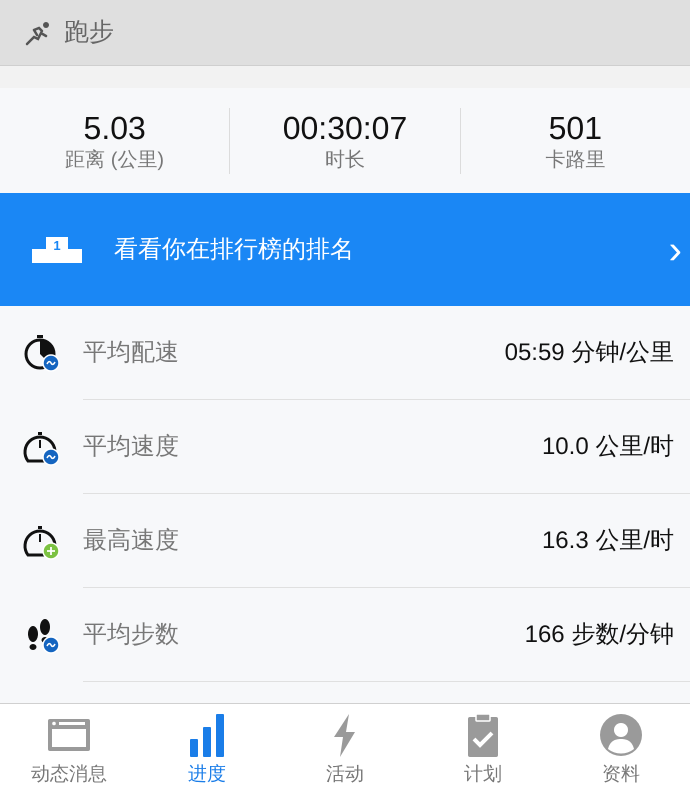 The width and height of the screenshot is (690, 794). What do you see at coordinates (207, 749) in the screenshot?
I see `tab-bar-item: 进度` at bounding box center [207, 749].